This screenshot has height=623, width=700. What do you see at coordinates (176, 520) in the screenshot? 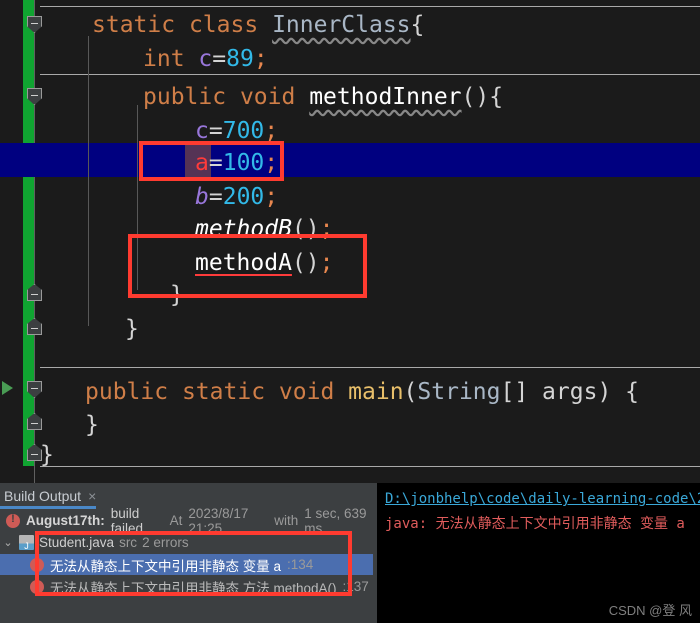
I see `build-at-label: At` at bounding box center [176, 520].